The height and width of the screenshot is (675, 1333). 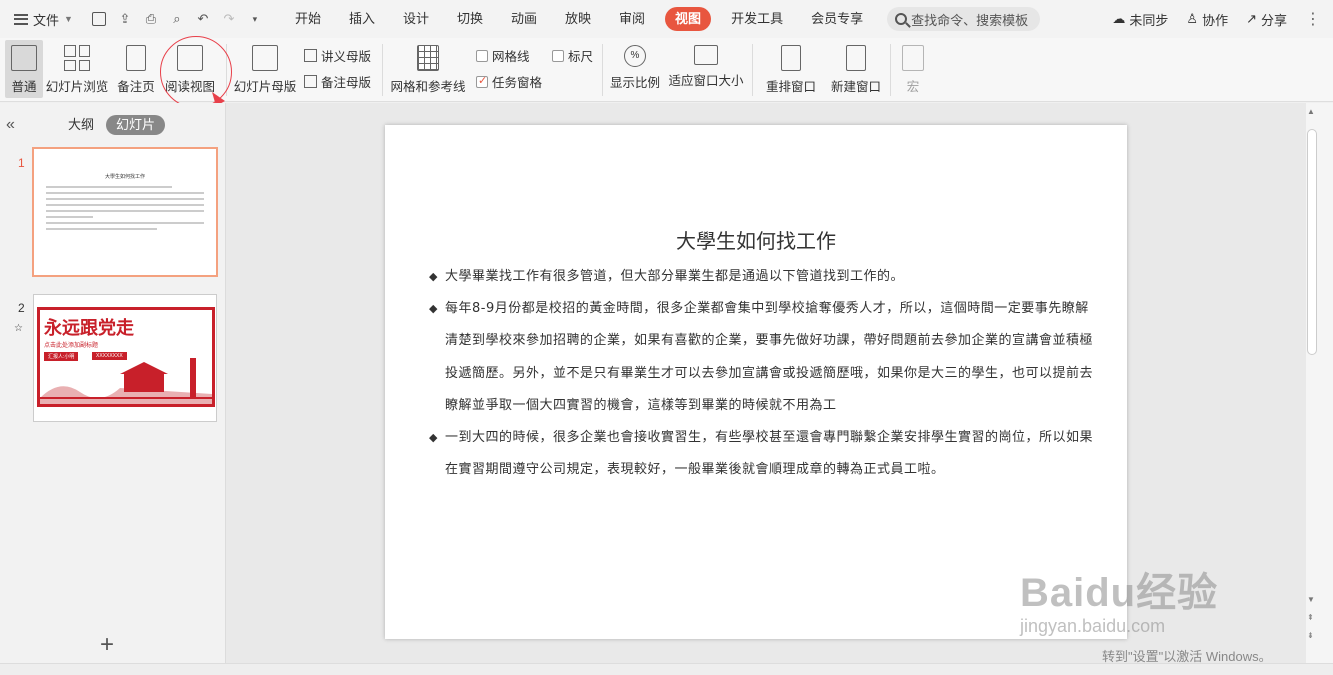 What do you see at coordinates (470, 19) in the screenshot?
I see `tab-transitions: 切换` at bounding box center [470, 19].